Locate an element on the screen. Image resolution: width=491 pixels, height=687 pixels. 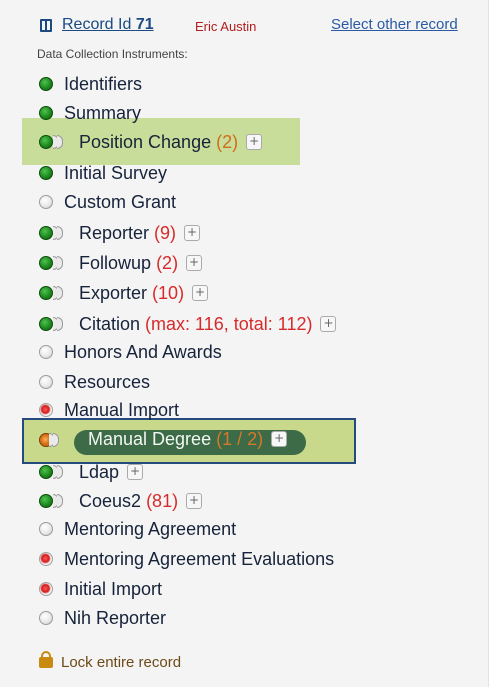
instrument-label: Ldap + is located at coordinates (111, 472).